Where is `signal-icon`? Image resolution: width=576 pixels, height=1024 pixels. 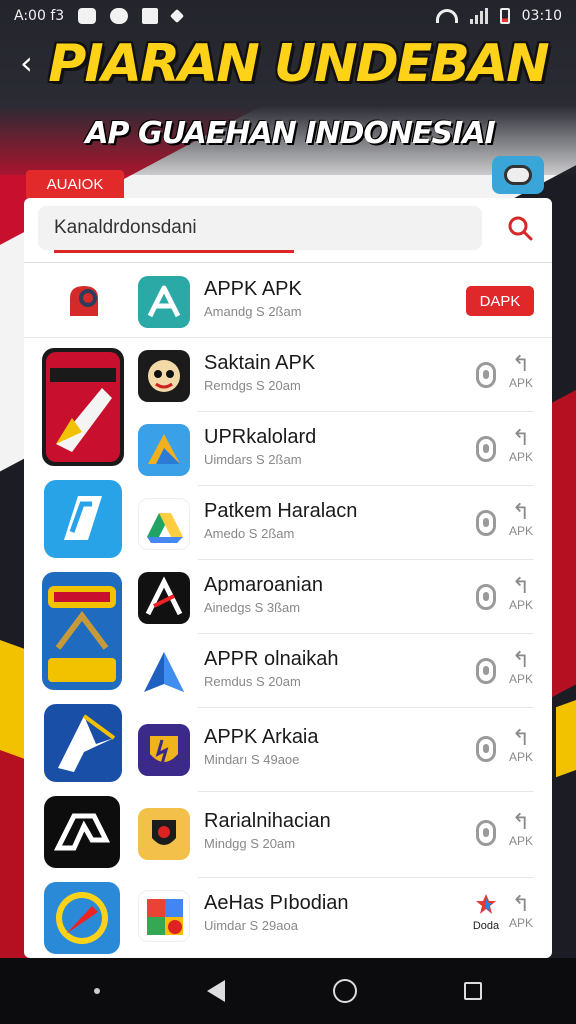 signal-icon is located at coordinates (478, 16).